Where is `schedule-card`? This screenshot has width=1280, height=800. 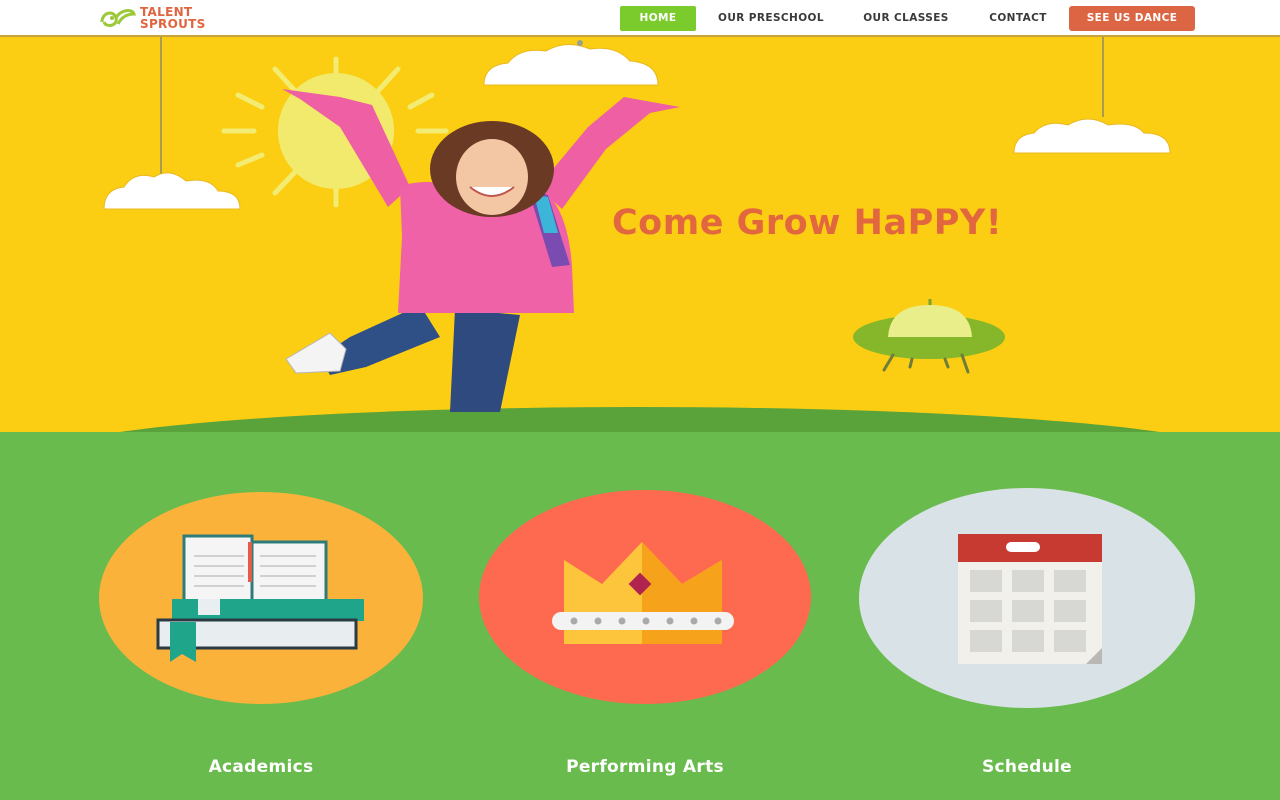
schedule-card is located at coordinates (1027, 598).